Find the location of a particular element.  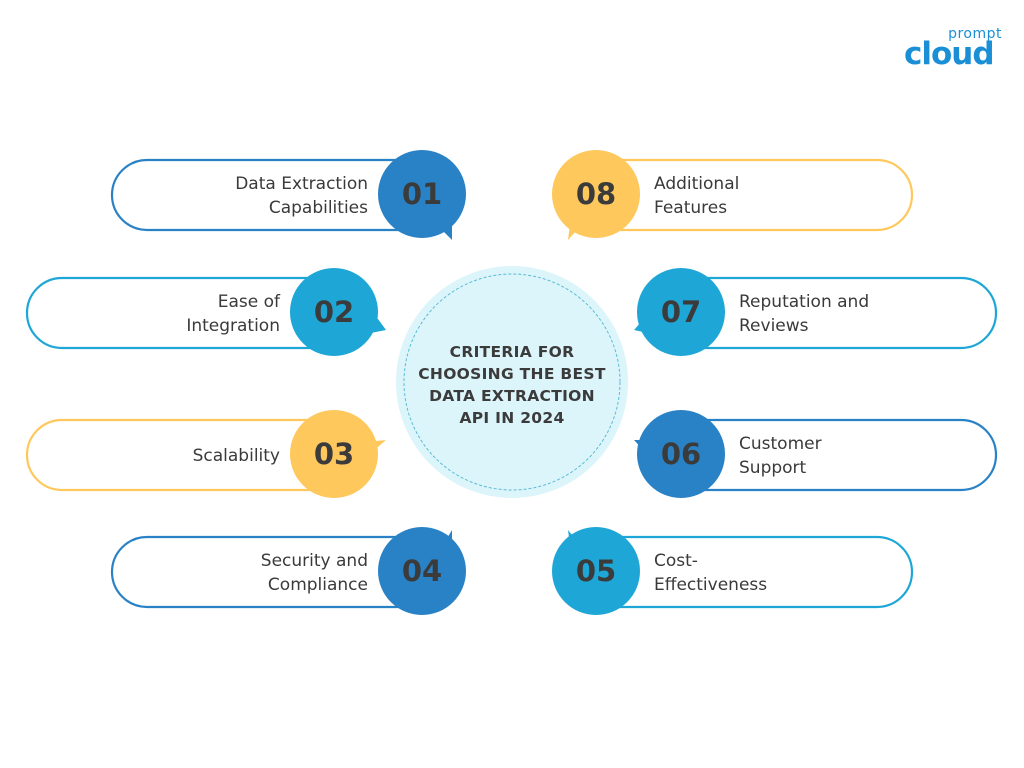

item-number: 01 is located at coordinates (422, 194).